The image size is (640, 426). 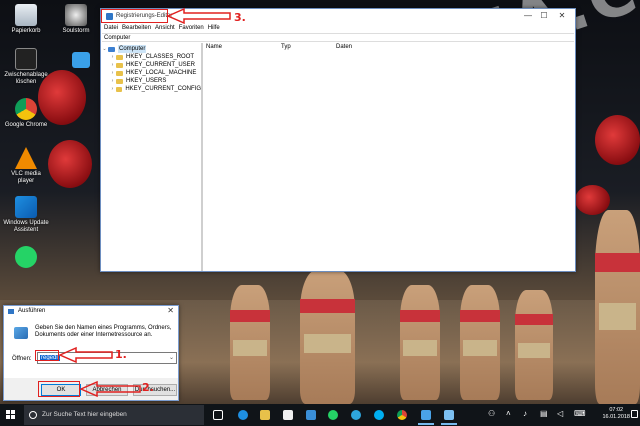 What do you see at coordinates (84, 414) in the screenshot?
I see `search-placeholder: Zur Suche Text hier eingeben` at bounding box center [84, 414].